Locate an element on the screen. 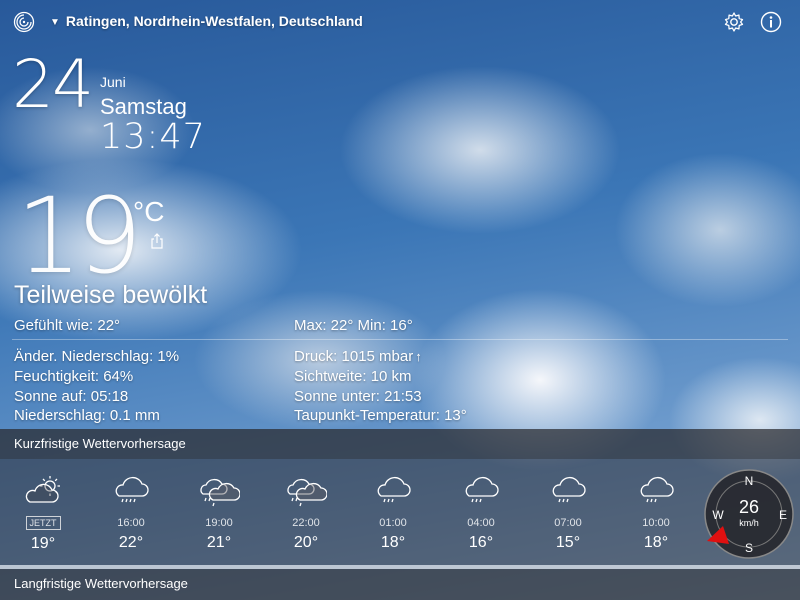 This screenshot has width=800, height=600. current-temperature: 19 is located at coordinates (79, 236).